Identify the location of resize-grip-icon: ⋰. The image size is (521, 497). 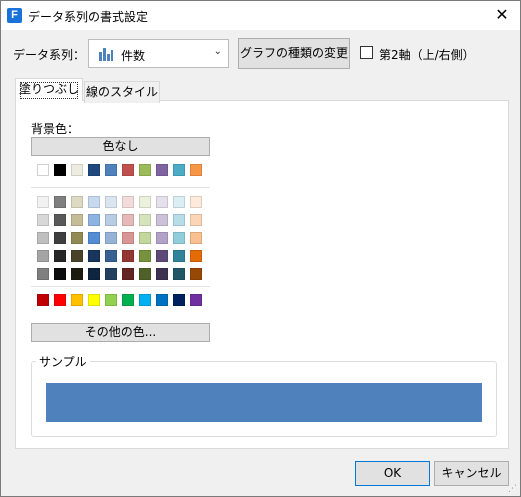
(513, 489).